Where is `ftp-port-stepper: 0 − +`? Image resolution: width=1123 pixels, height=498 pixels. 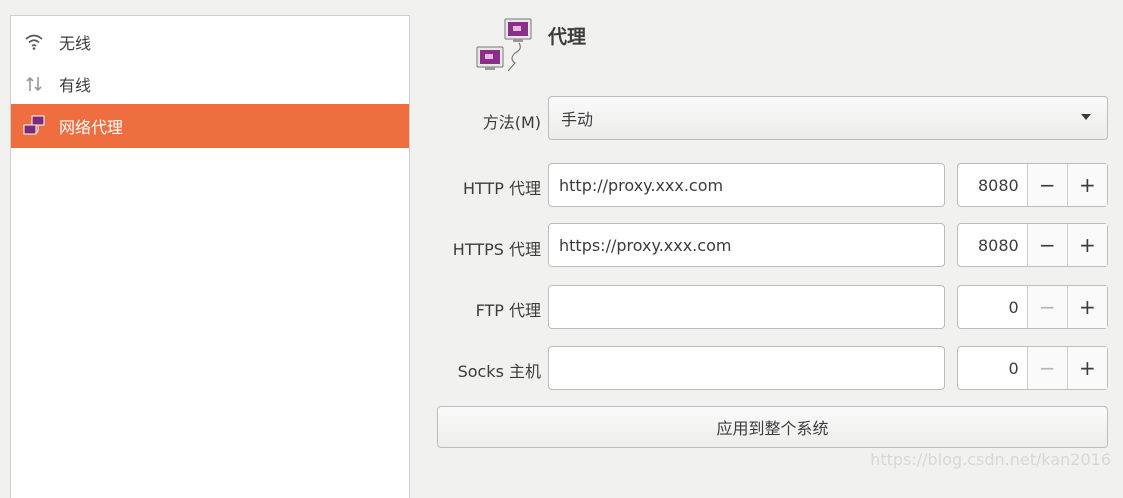
ftp-port-stepper: 0 − + is located at coordinates (1032, 307).